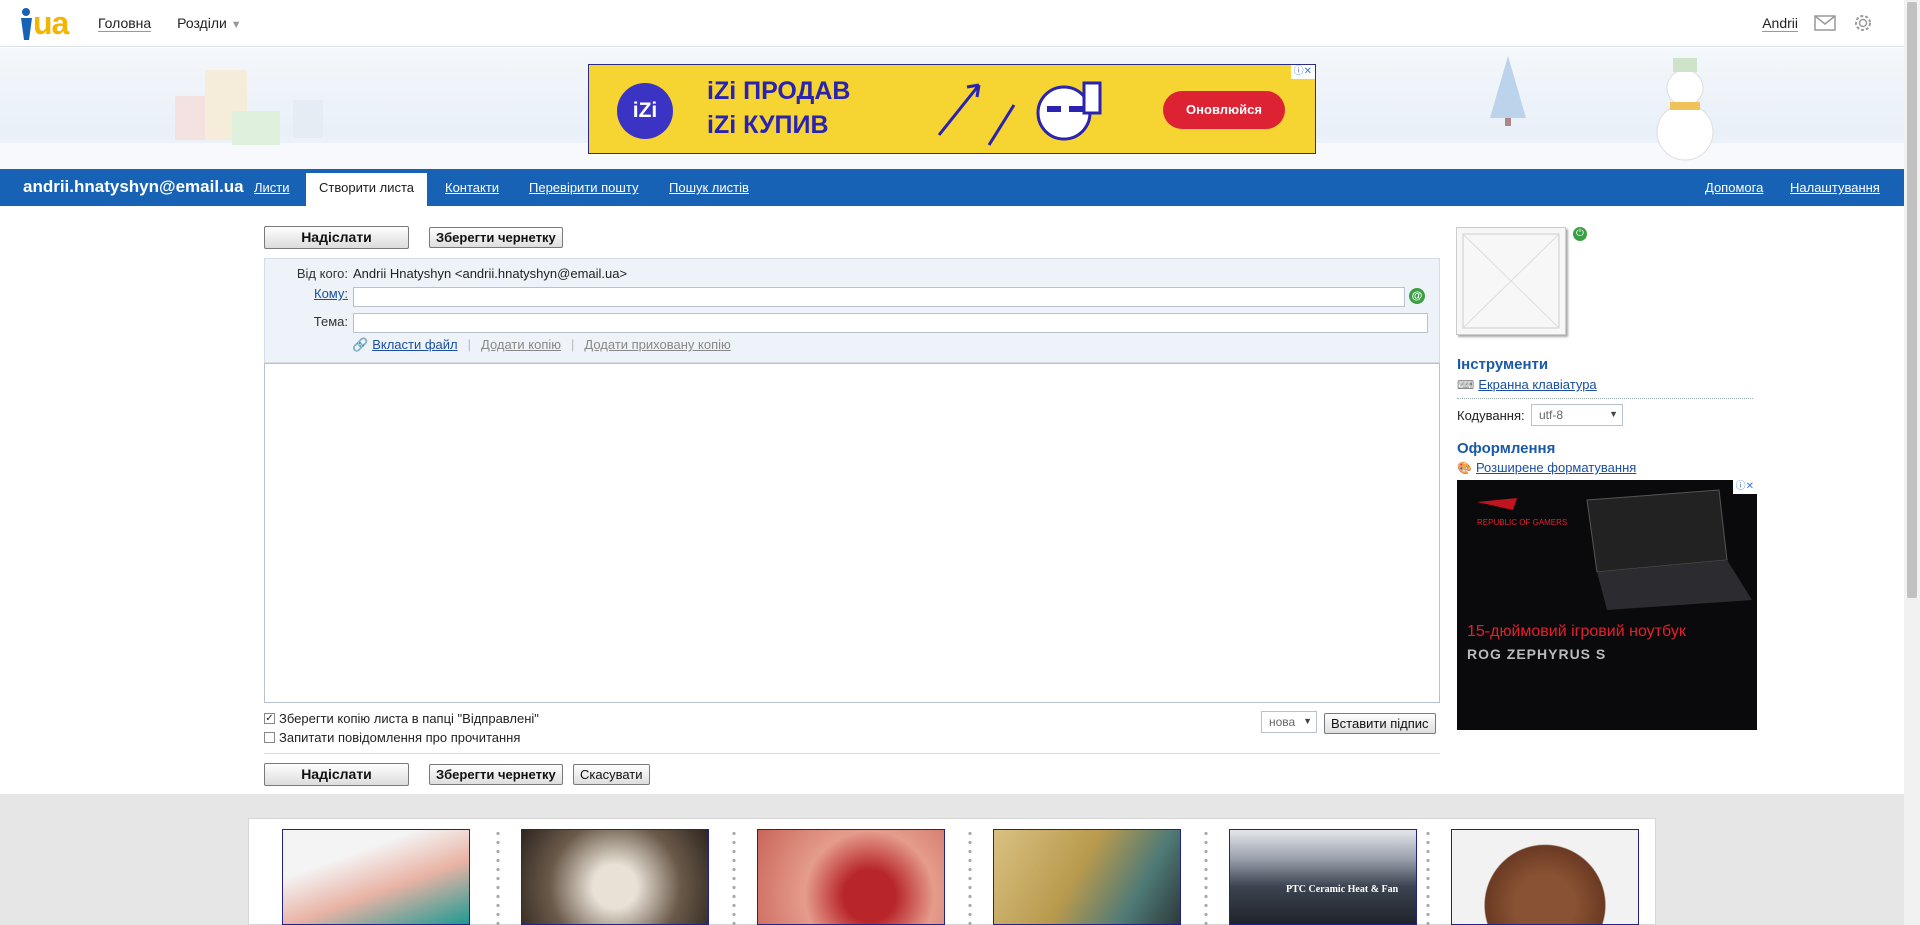  I want to click on save-draft-button: Зберегти чернетку, so click(496, 237).